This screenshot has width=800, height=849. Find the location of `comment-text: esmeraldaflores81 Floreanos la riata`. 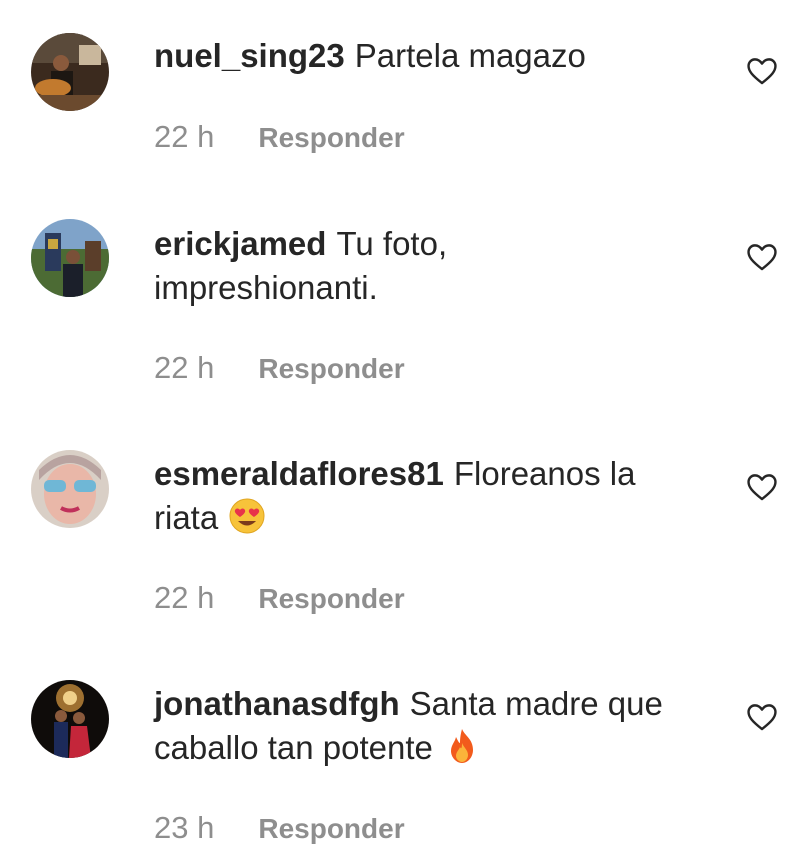

comment-text: esmeraldaflores81 Floreanos la riata is located at coordinates (434, 496).